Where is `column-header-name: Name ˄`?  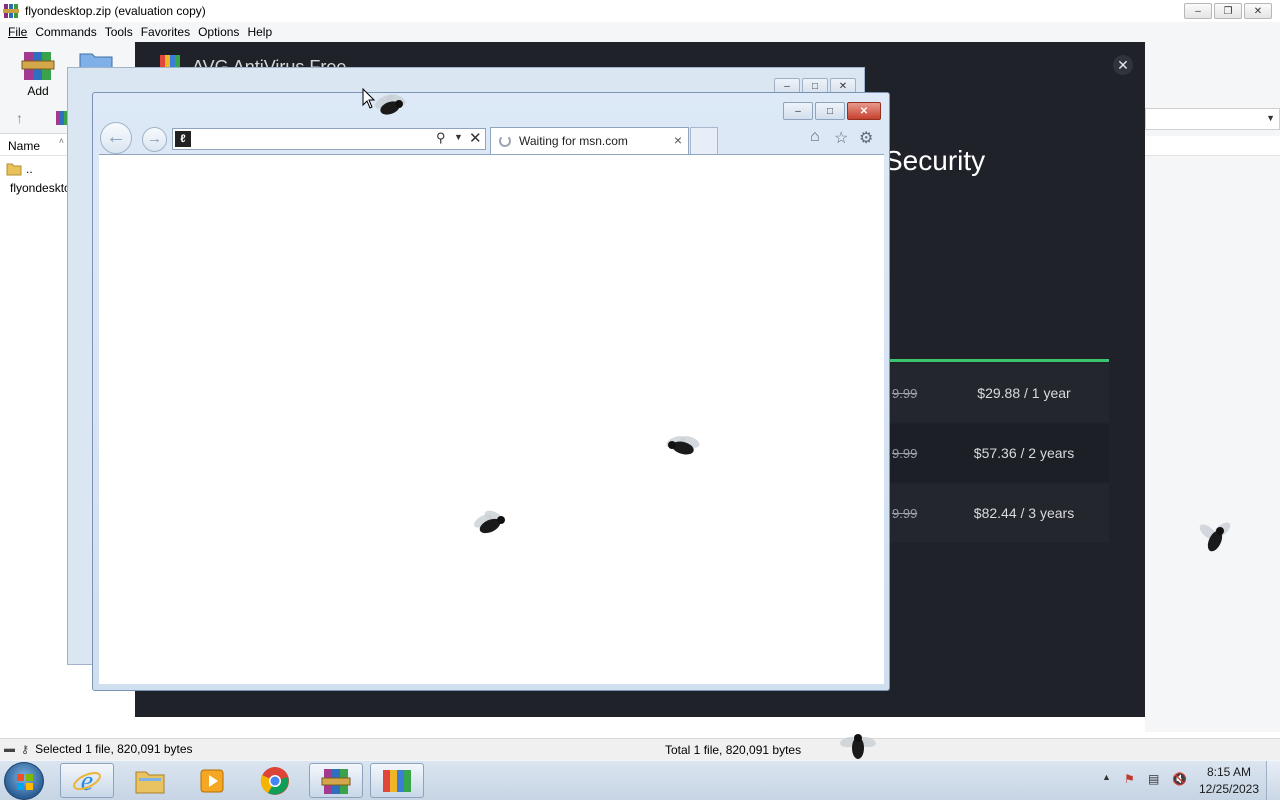
column-header-name: Name ˄ is located at coordinates (34, 146).